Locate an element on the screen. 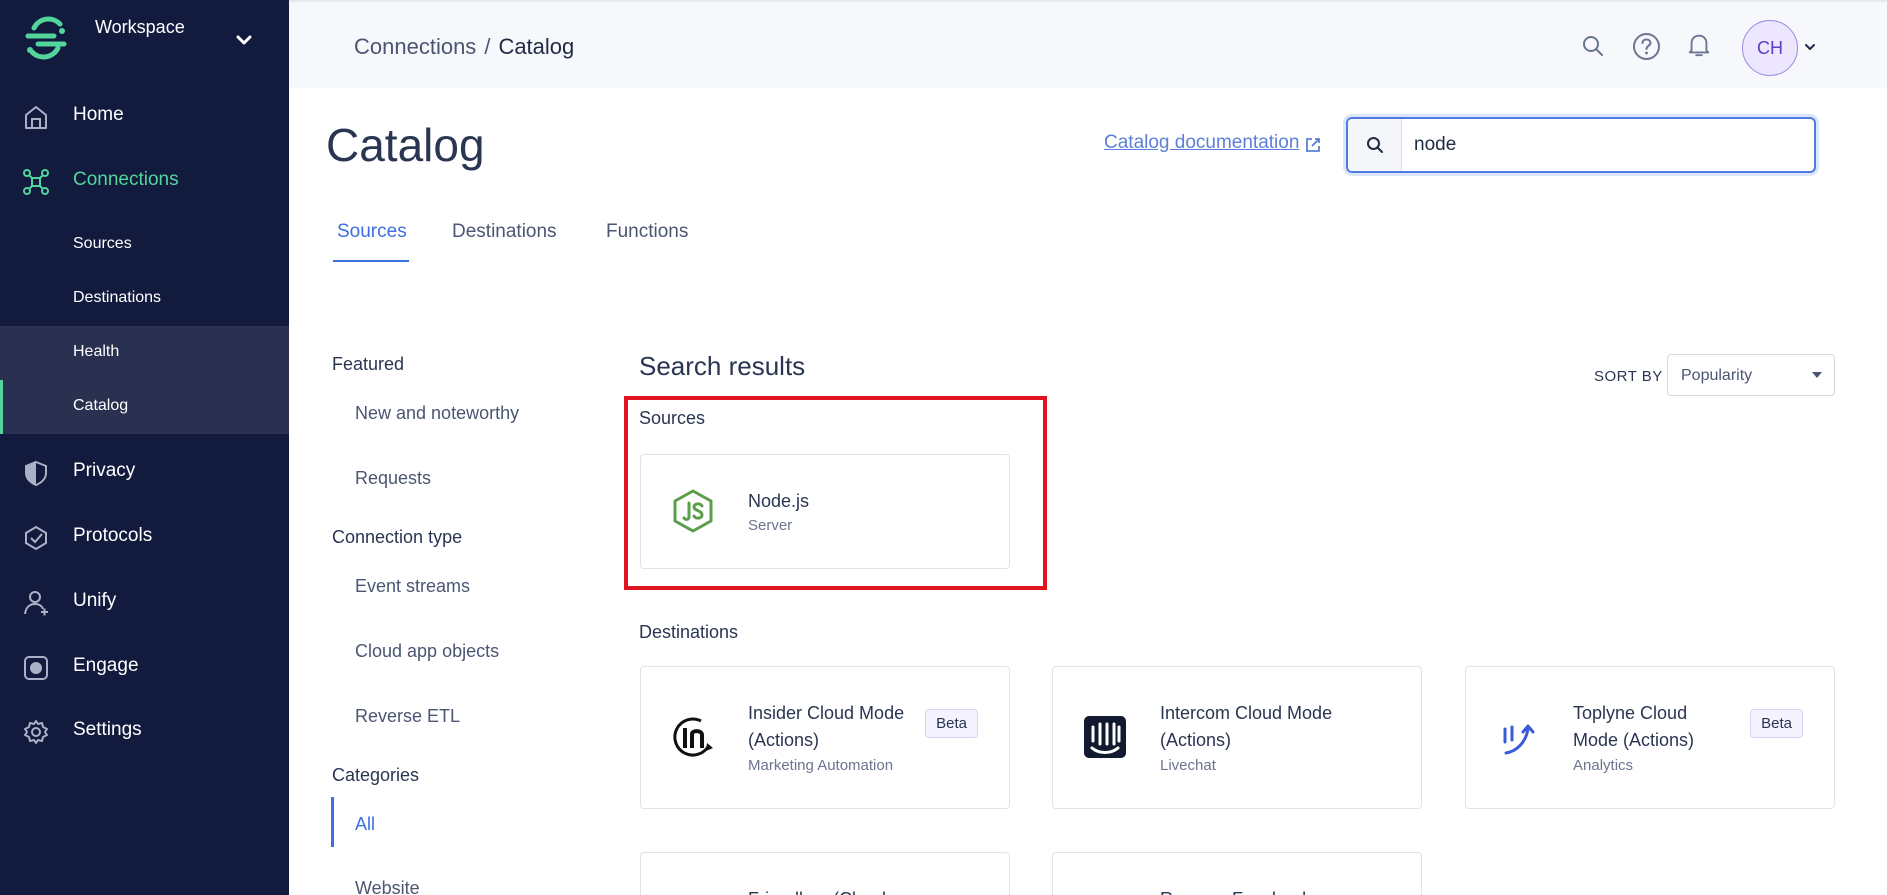 This screenshot has width=1887, height=895. avatar-initials: CH is located at coordinates (1770, 47).